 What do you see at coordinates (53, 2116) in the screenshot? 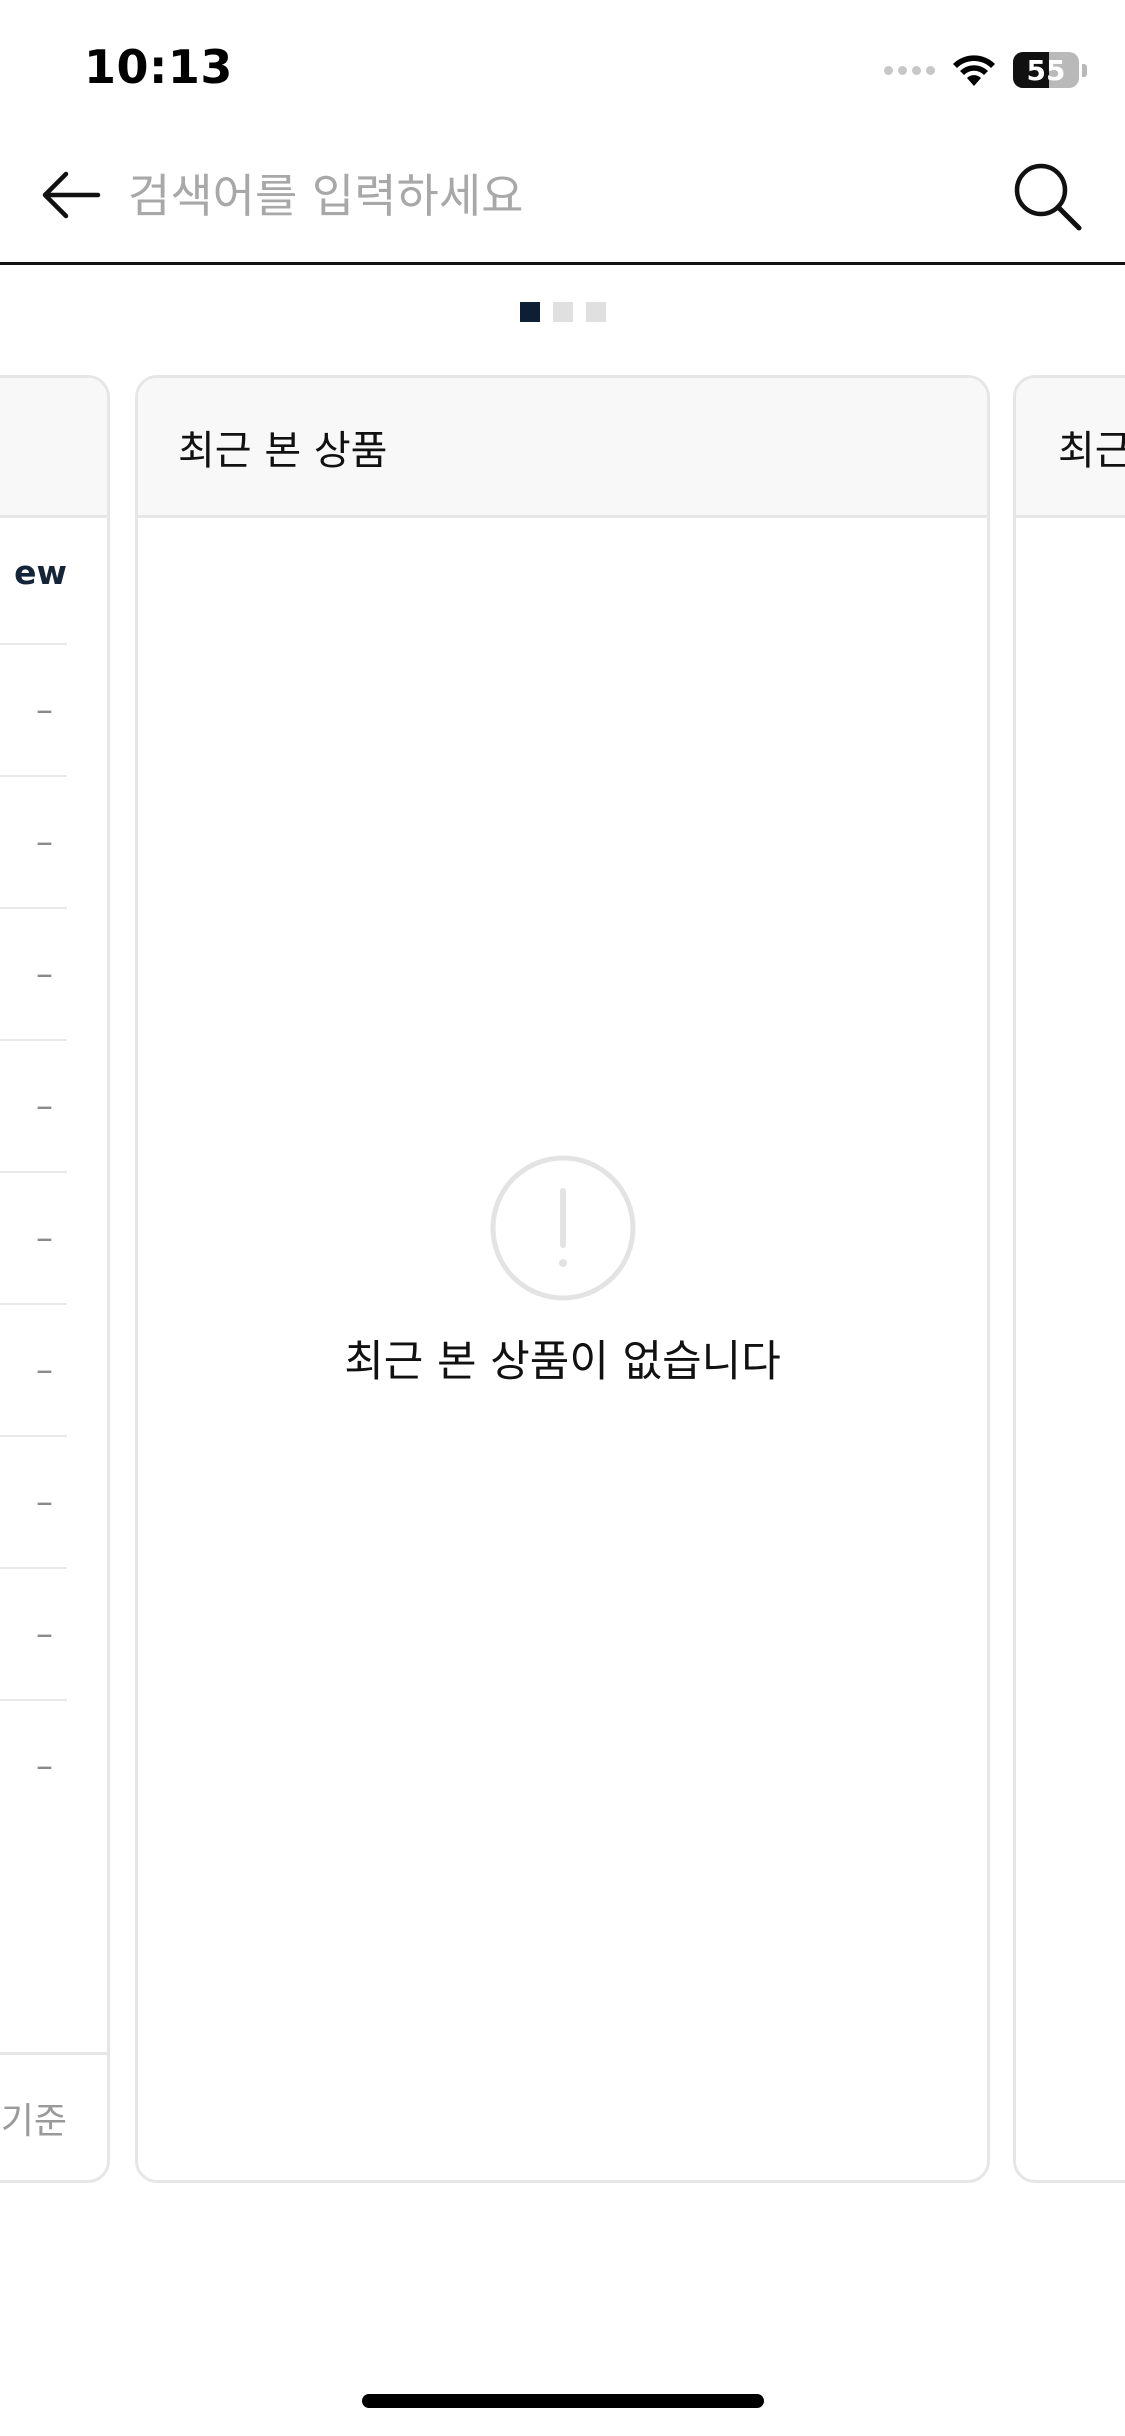
I see `card-previous-footer: 기준` at bounding box center [53, 2116].